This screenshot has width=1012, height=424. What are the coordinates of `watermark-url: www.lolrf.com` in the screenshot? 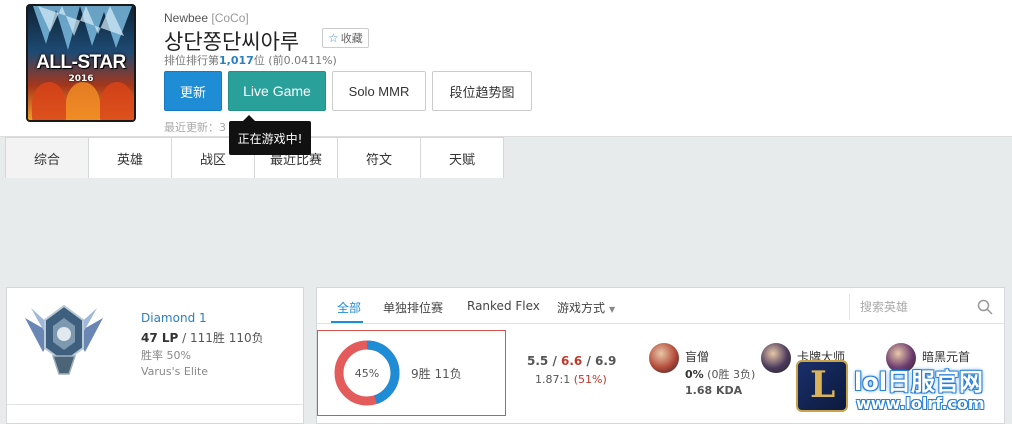 It's located at (920, 403).